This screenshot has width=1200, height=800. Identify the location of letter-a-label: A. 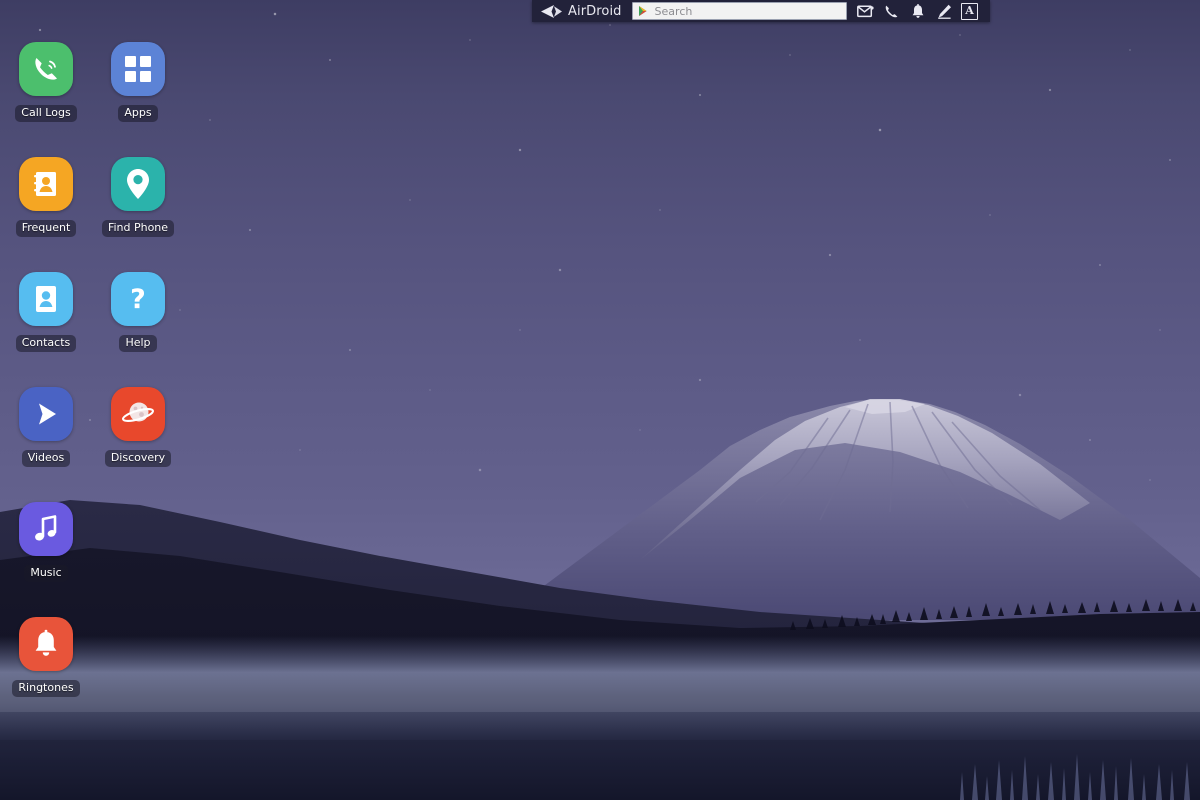
(970, 11).